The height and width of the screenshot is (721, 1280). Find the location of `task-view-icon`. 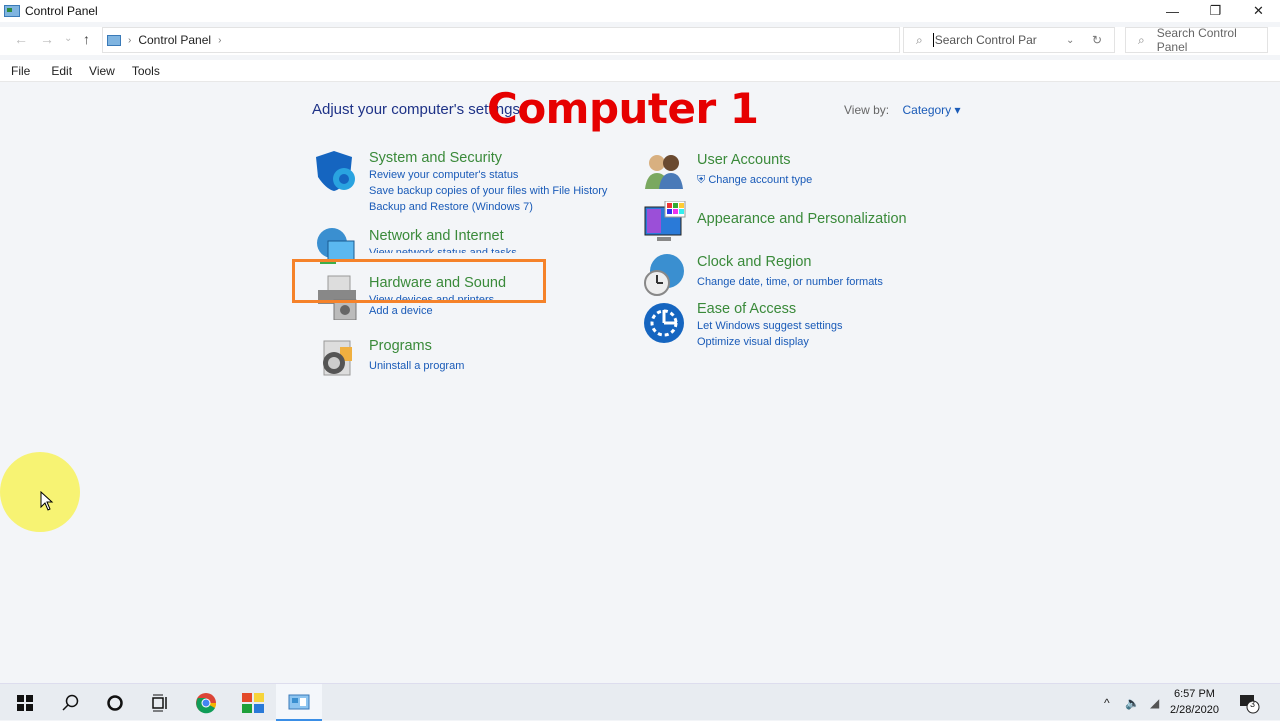

task-view-icon is located at coordinates (159, 702).